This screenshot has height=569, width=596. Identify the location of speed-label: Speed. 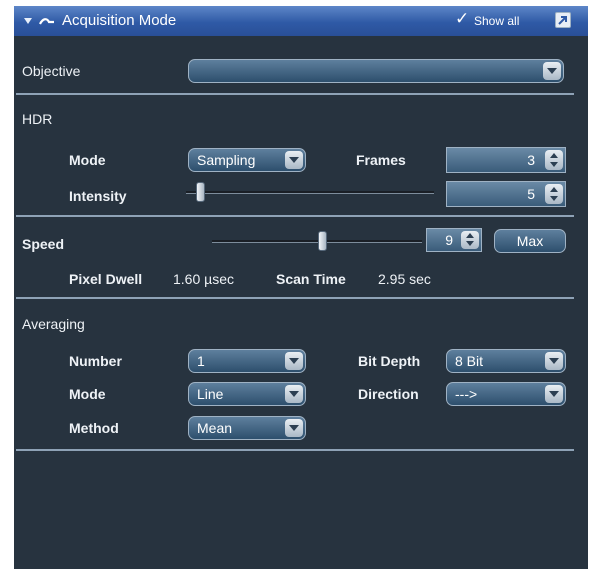
(43, 244).